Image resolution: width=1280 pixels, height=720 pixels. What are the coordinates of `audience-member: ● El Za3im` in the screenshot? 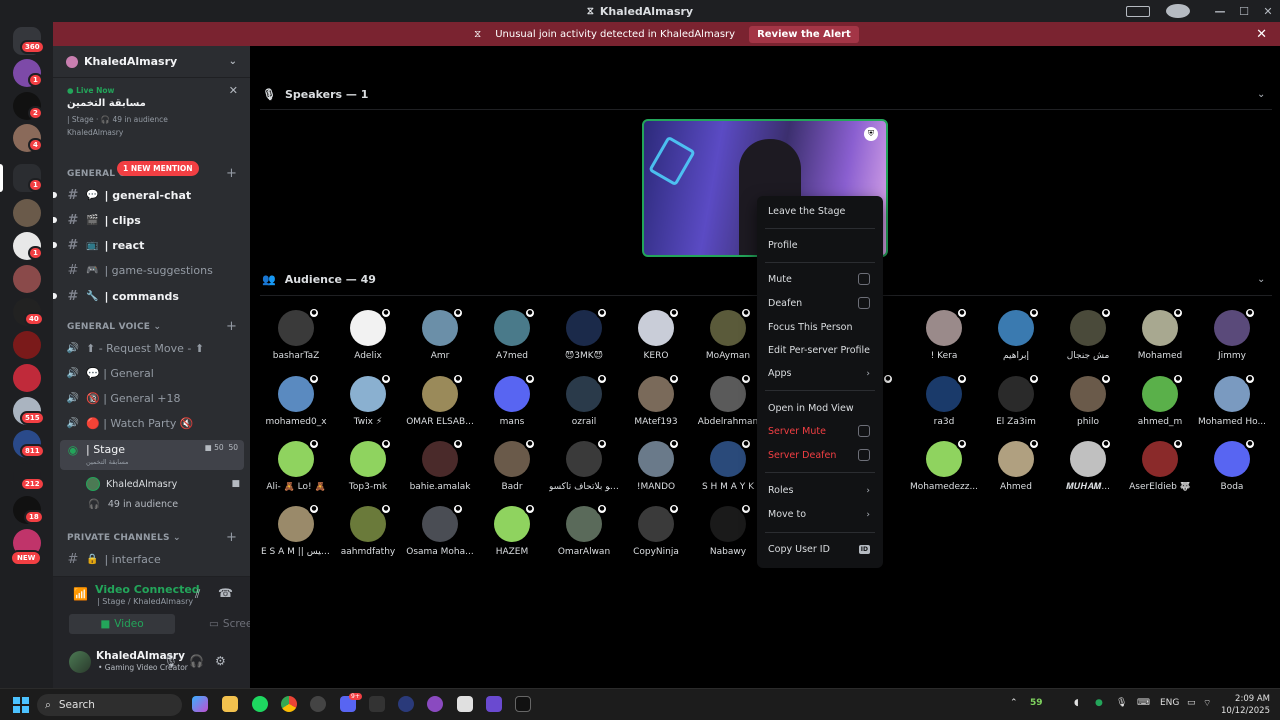 It's located at (1016, 400).